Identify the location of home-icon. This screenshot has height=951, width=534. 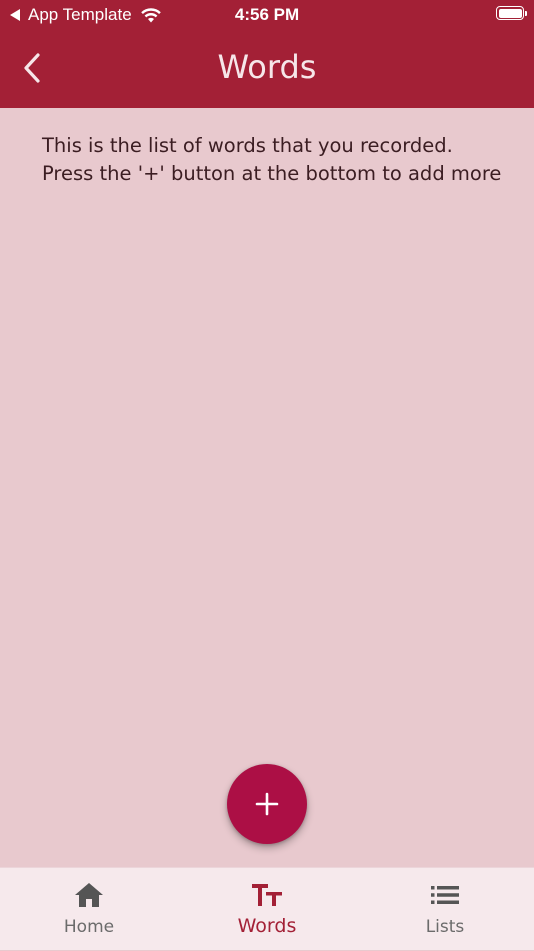
(89, 895).